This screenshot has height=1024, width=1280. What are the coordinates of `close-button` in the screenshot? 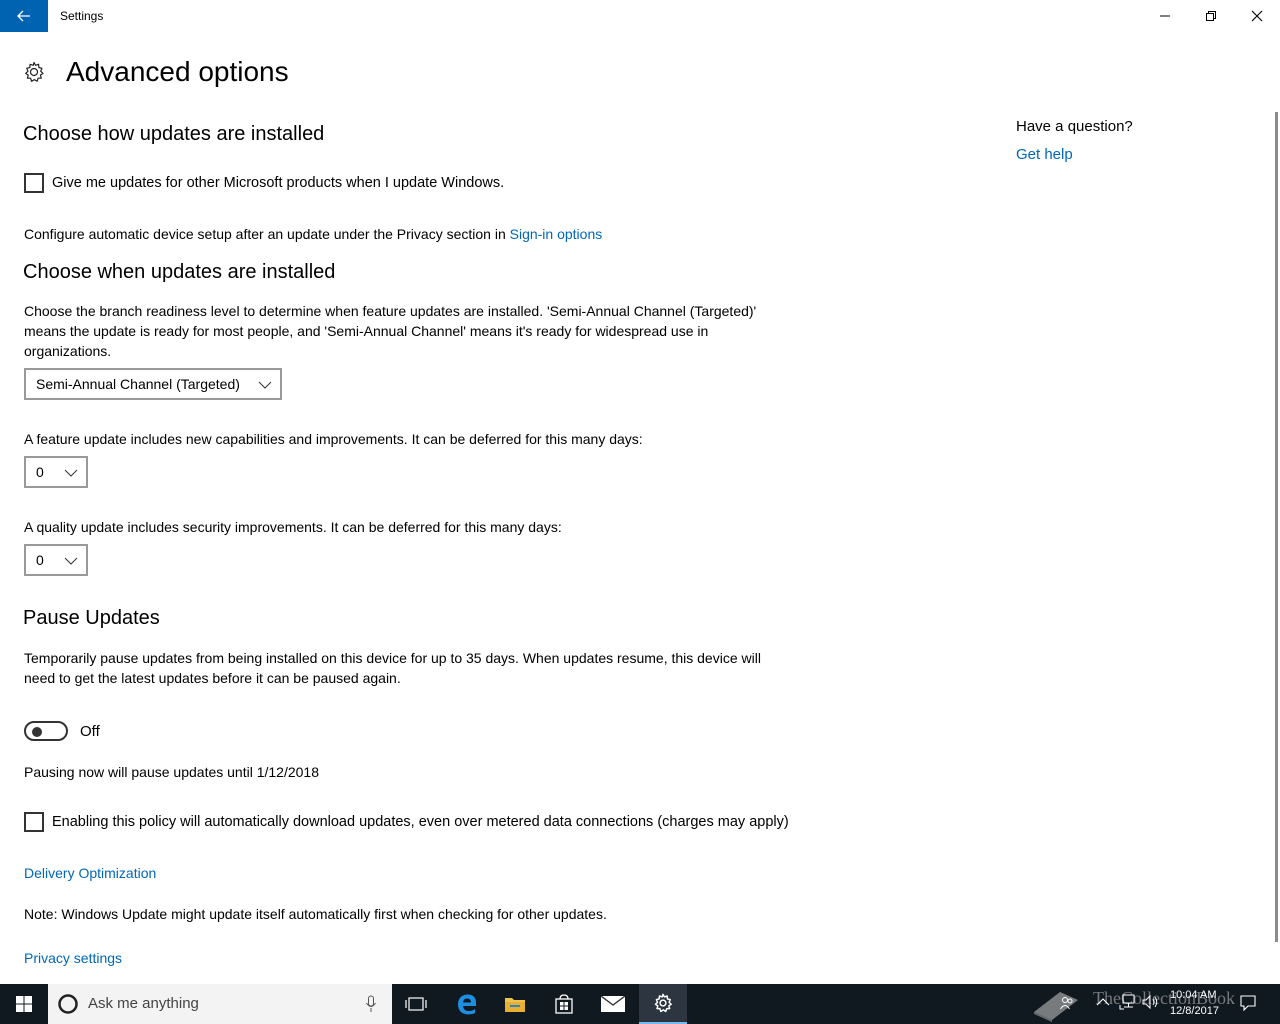 It's located at (1257, 16).